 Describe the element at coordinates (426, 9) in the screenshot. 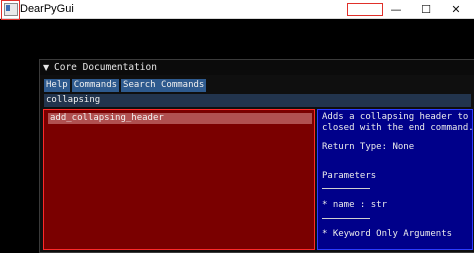

I see `maximize-icon: ☐` at that location.